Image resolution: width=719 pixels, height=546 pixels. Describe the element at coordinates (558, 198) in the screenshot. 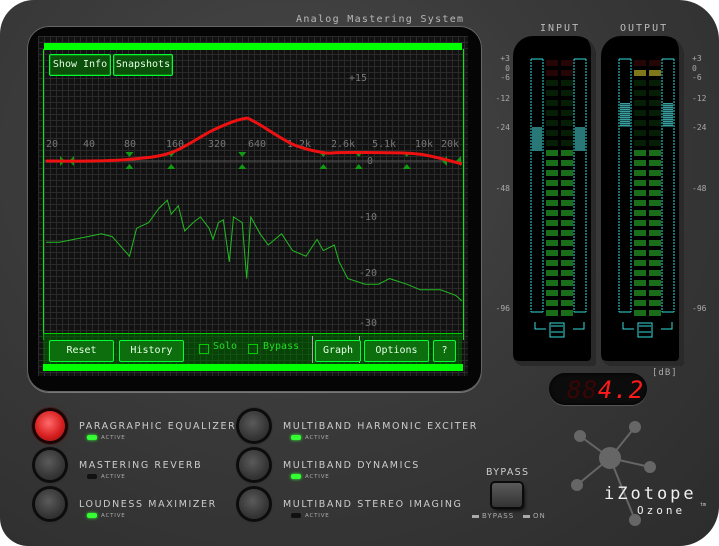

I see `input-meter-graphic` at that location.